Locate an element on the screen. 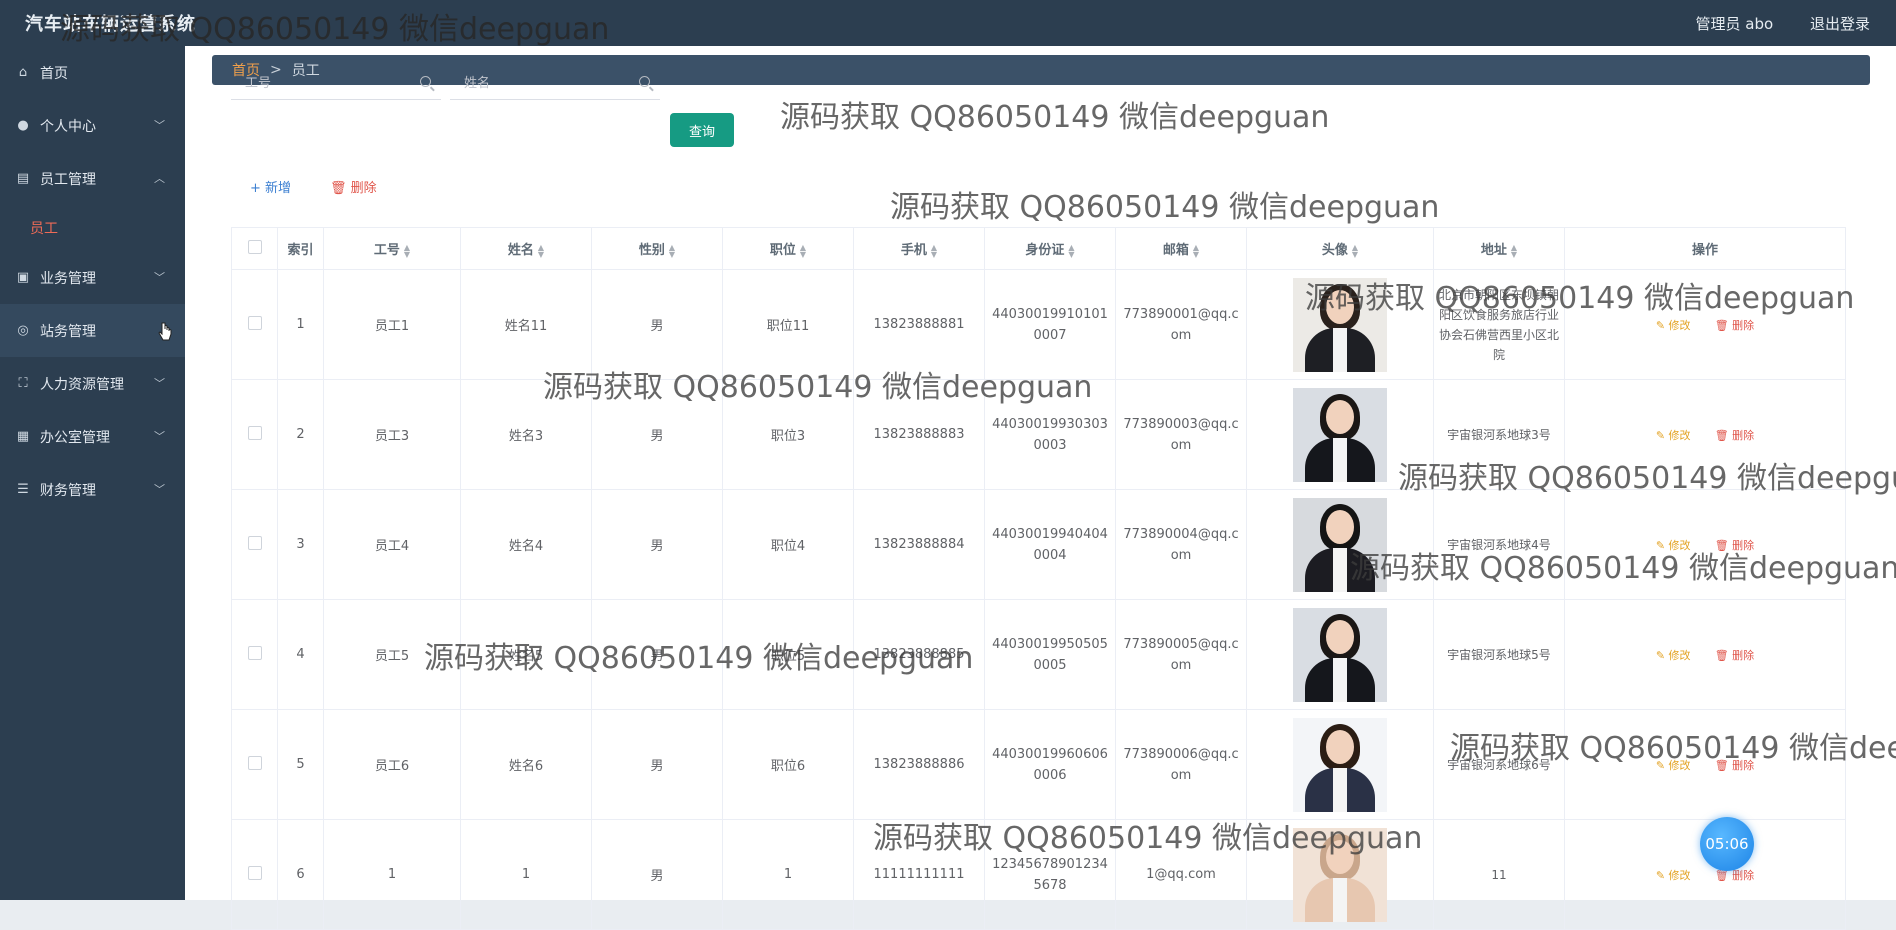 This screenshot has height=930, width=1896. idcard-cell: 123456789012345678 is located at coordinates (1050, 874).